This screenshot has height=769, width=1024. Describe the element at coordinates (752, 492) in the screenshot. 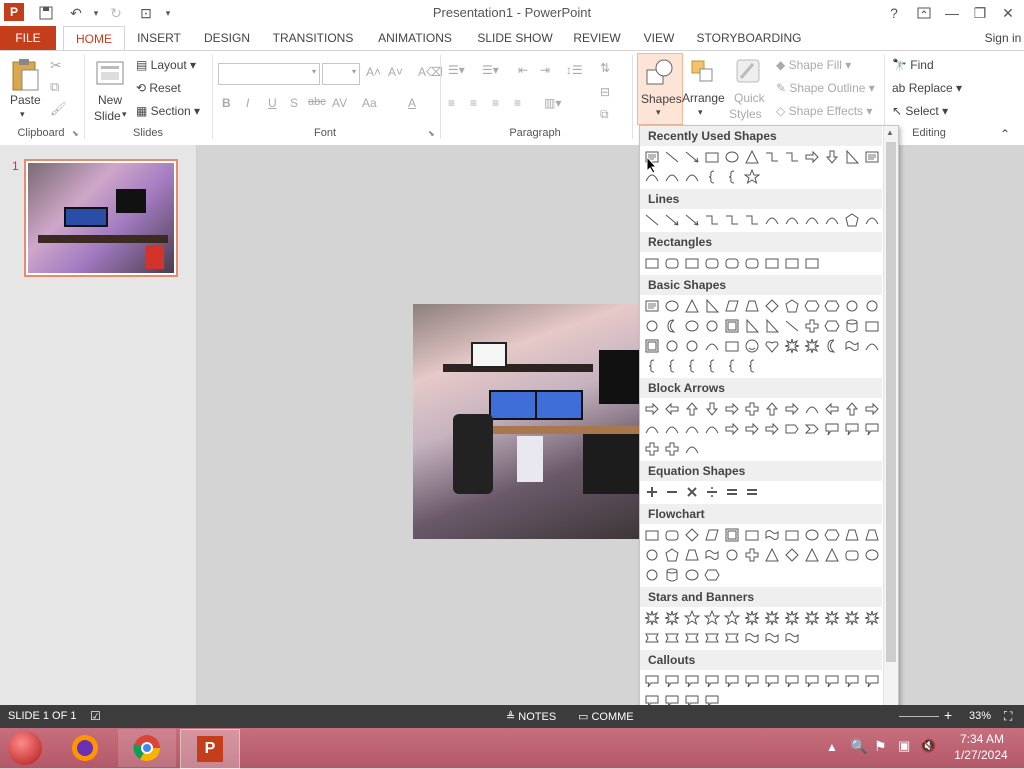

I see `shape-equal-icon` at that location.